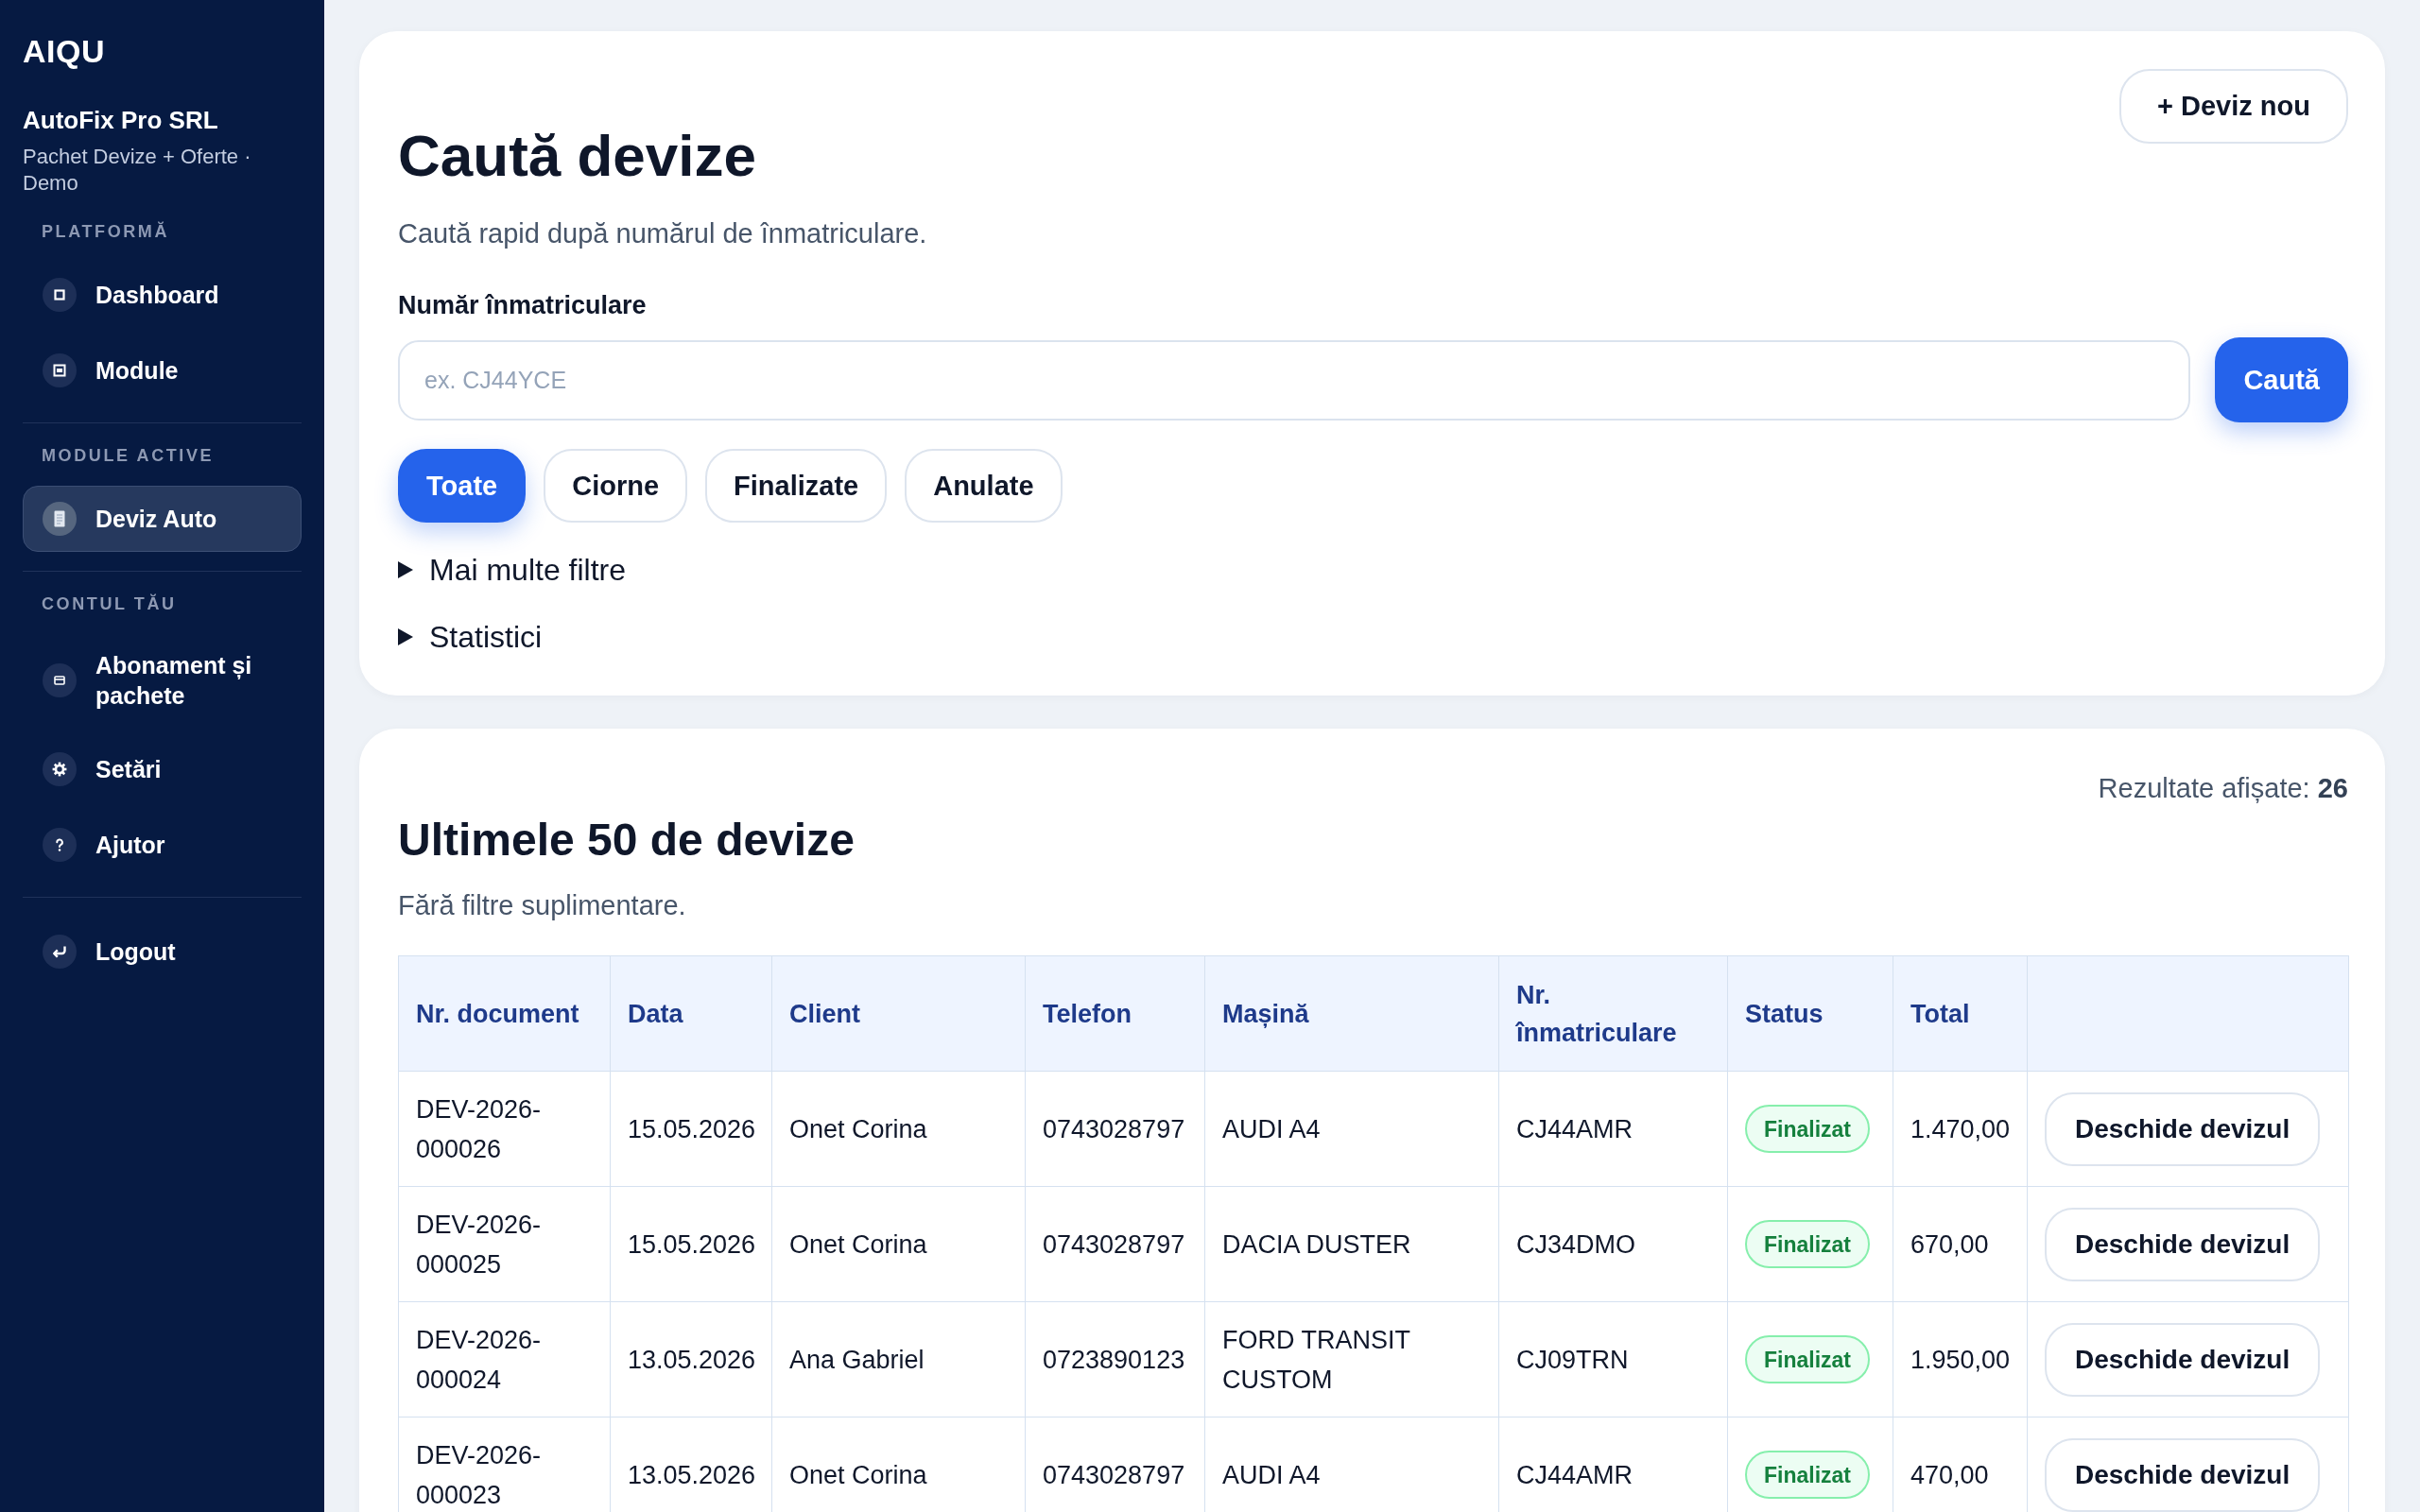 The height and width of the screenshot is (1512, 2420). Describe the element at coordinates (1352, 1013) in the screenshot. I see `column-header: Mașină` at that location.